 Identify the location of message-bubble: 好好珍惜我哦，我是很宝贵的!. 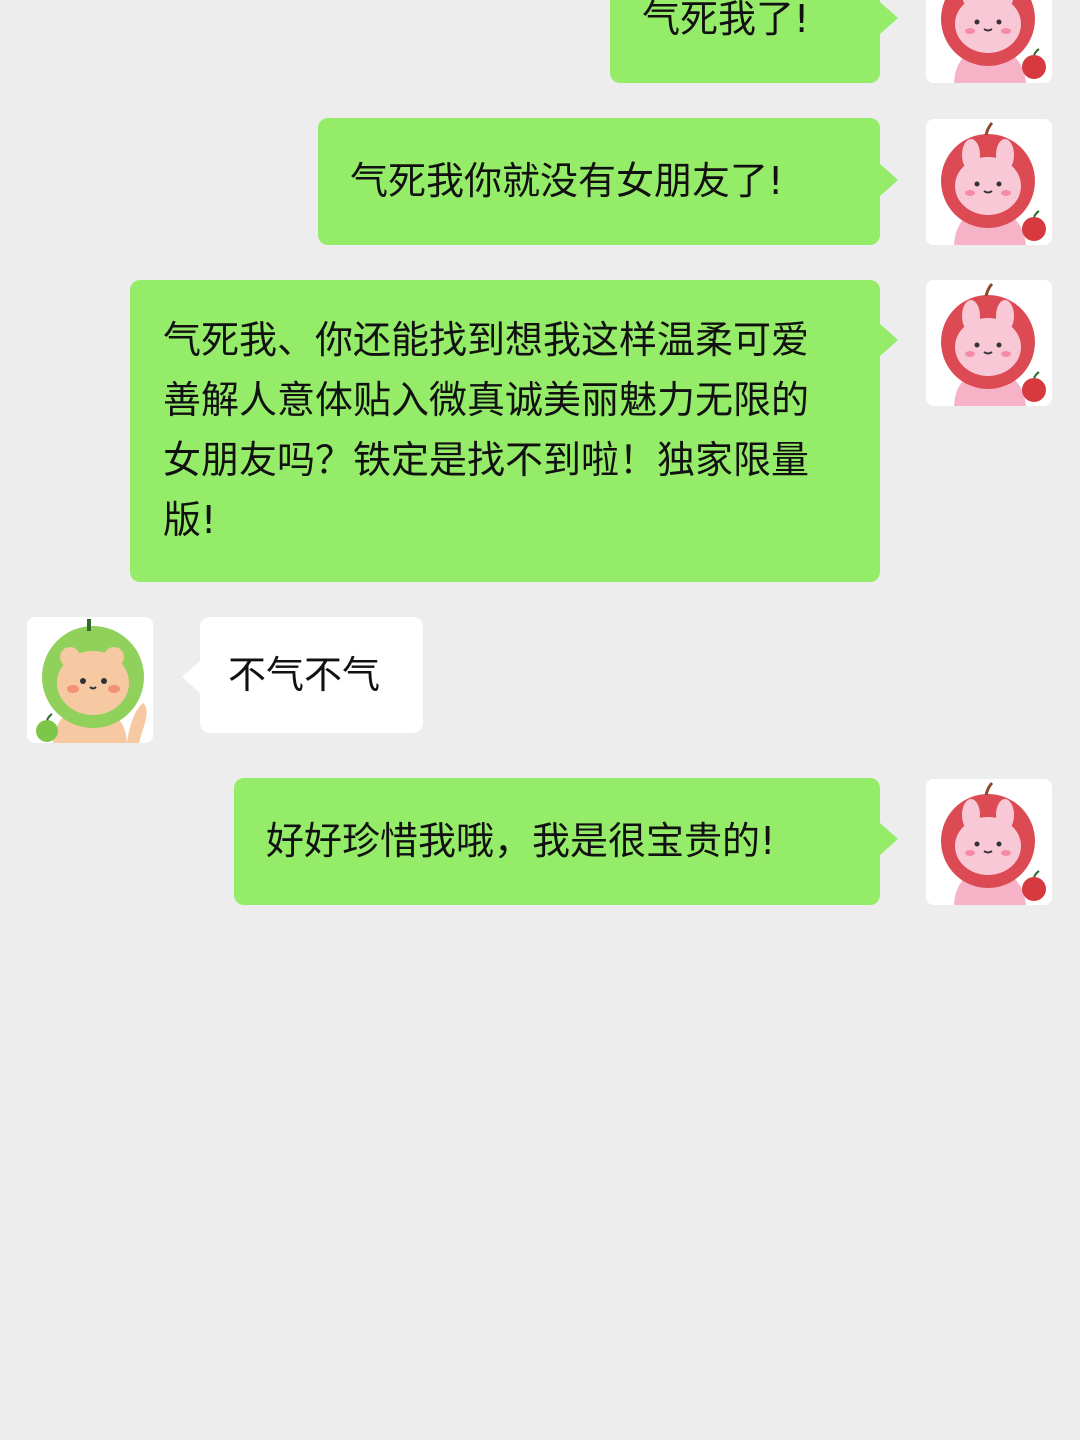
(557, 841).